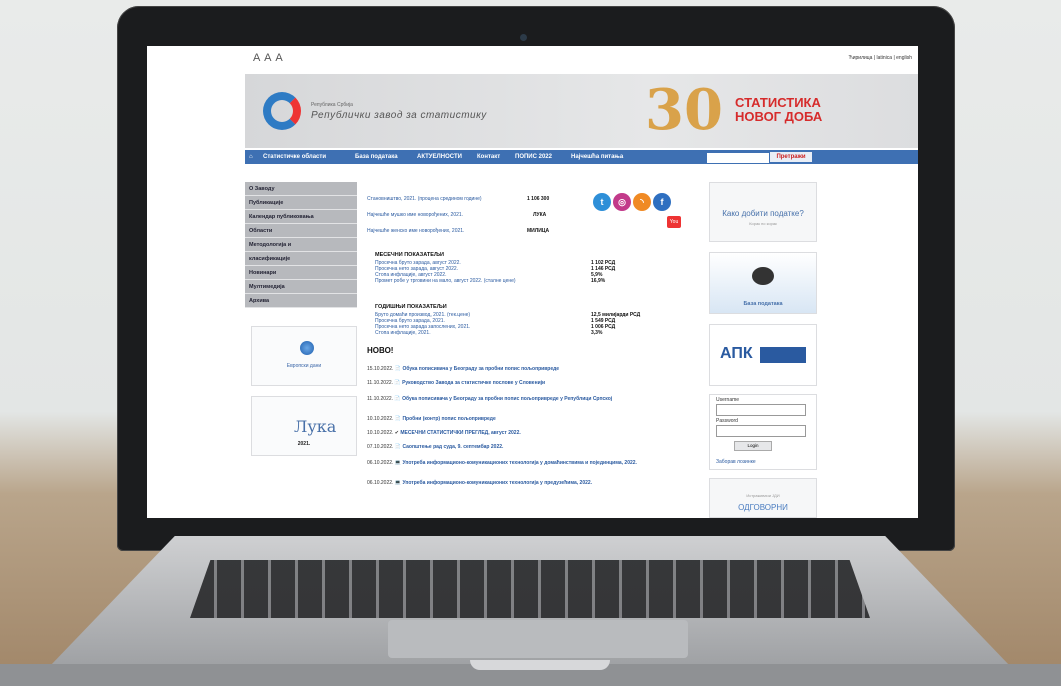  What do you see at coordinates (409, 255) in the screenshot?
I see `monthly-indicators-title: МЕСЕЧНИ ПОКАЗАТЕЉИ` at bounding box center [409, 255].